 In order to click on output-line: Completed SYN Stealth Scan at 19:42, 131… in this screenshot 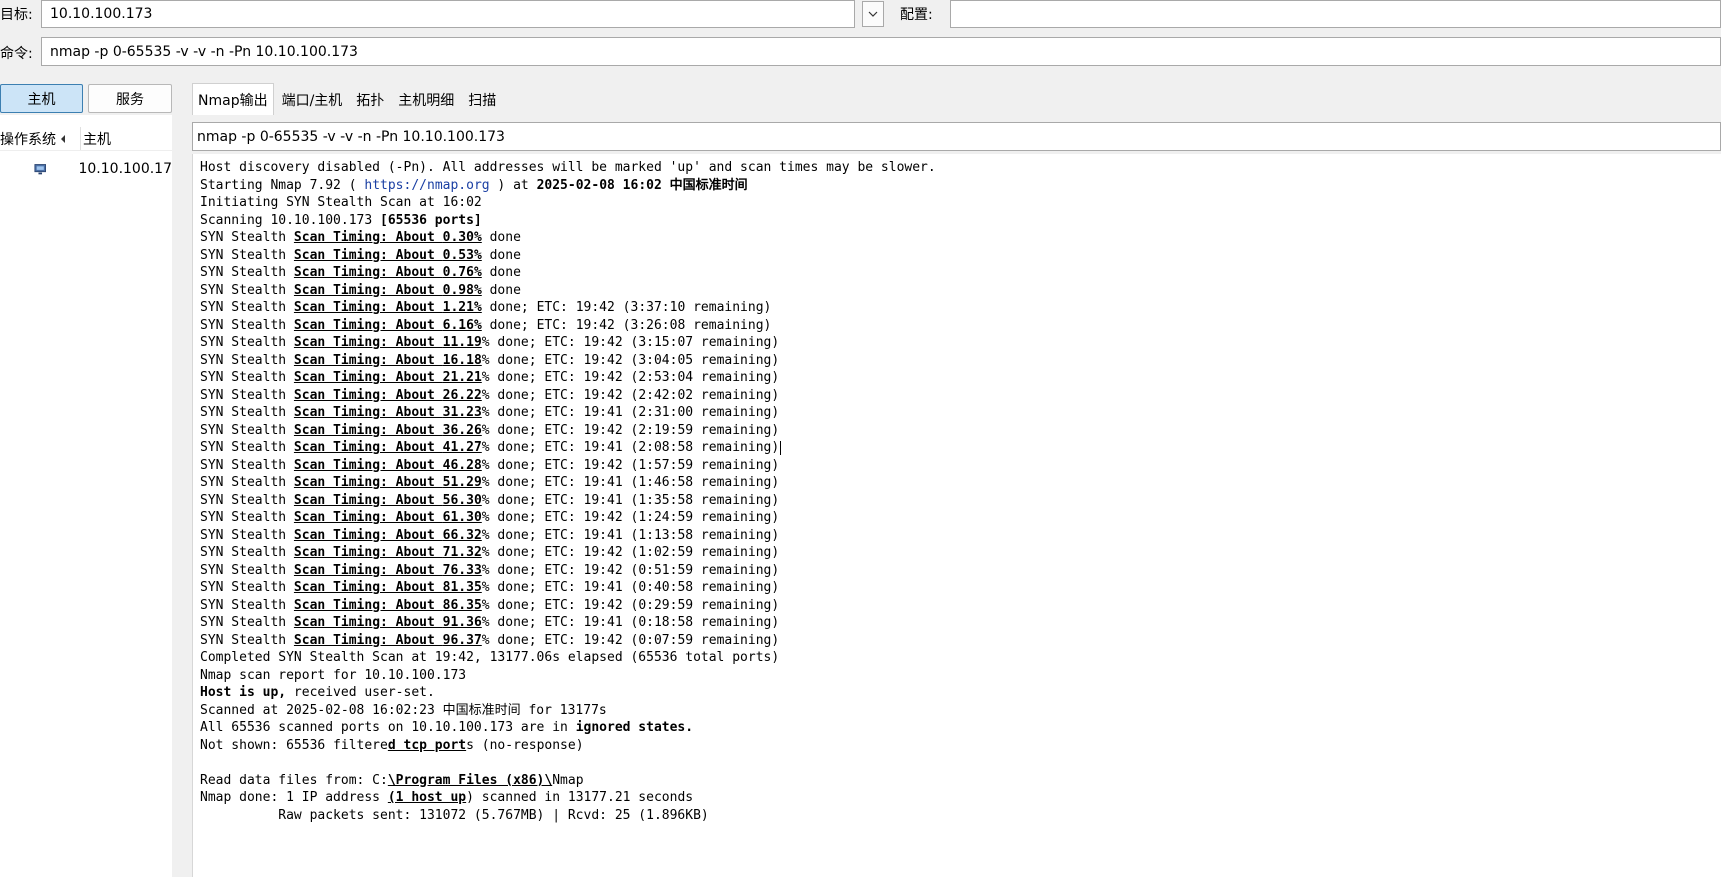, I will do `click(490, 657)`.